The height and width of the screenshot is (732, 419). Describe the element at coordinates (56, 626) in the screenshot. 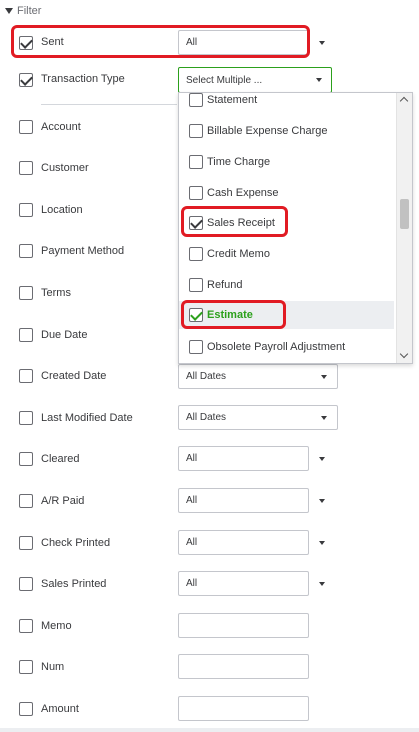

I see `memo-label: Memo` at that location.